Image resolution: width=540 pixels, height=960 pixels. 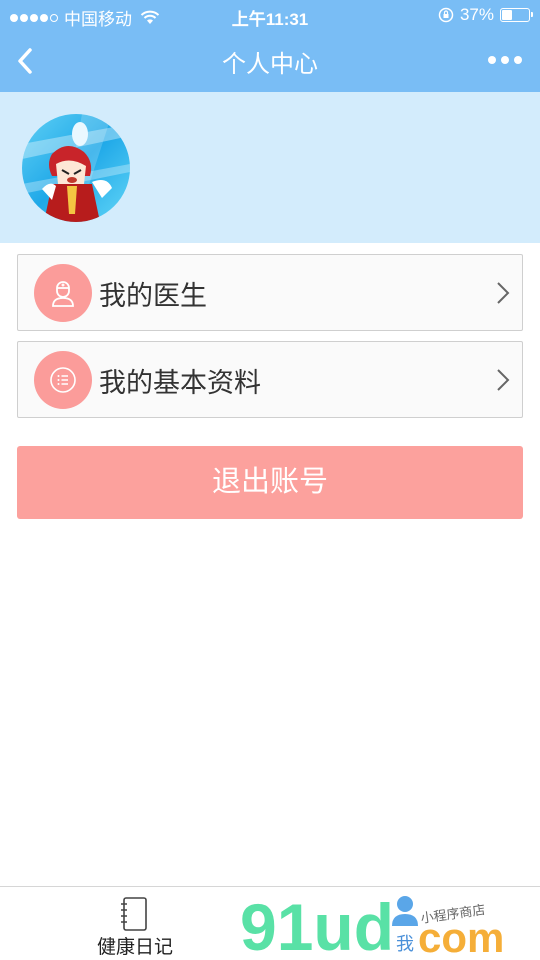 I want to click on nav-bar: 个人中心, so click(x=270, y=61).